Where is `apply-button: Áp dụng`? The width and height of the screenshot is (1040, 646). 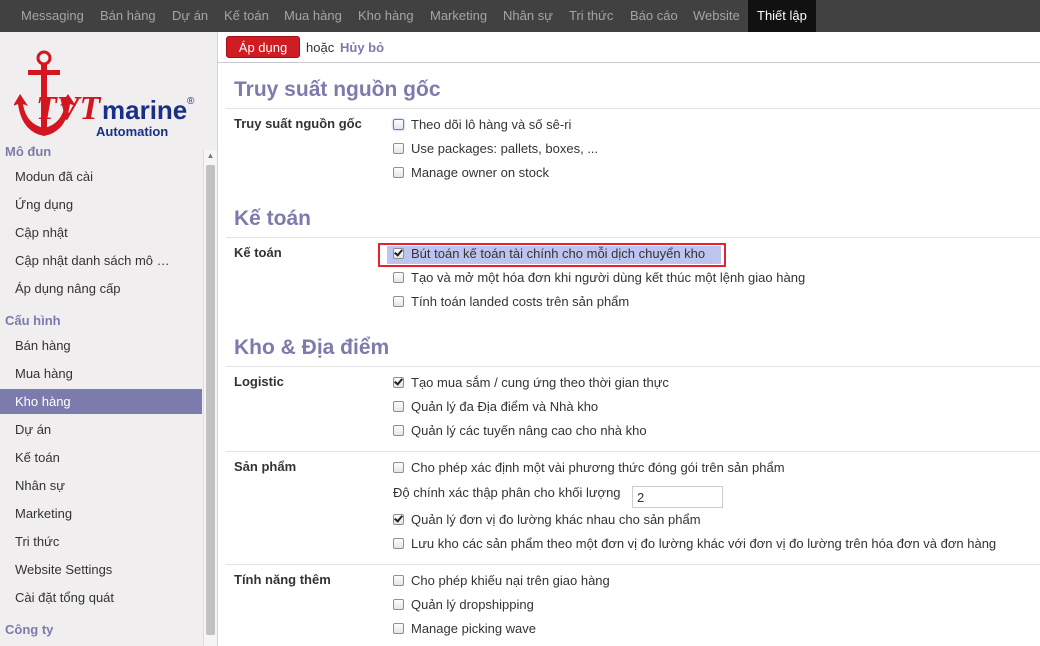 apply-button: Áp dụng is located at coordinates (263, 47).